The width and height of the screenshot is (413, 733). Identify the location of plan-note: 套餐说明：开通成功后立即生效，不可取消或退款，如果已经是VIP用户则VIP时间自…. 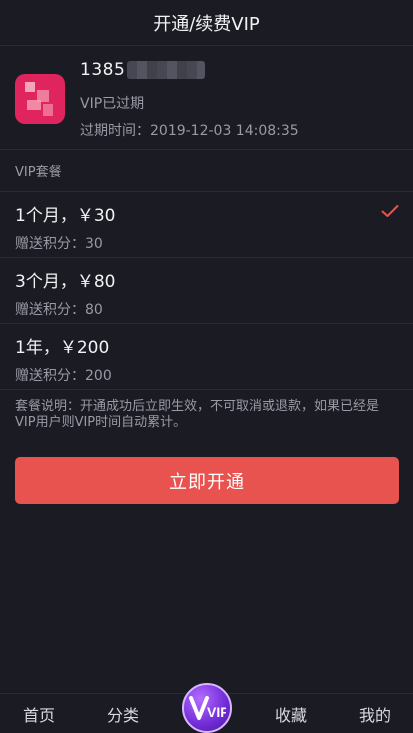
(197, 414).